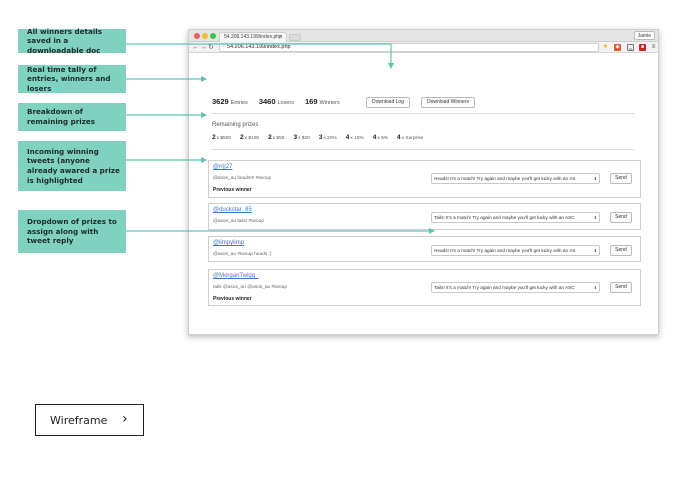  I want to click on back-arrow-icon: ←, so click(195, 47).